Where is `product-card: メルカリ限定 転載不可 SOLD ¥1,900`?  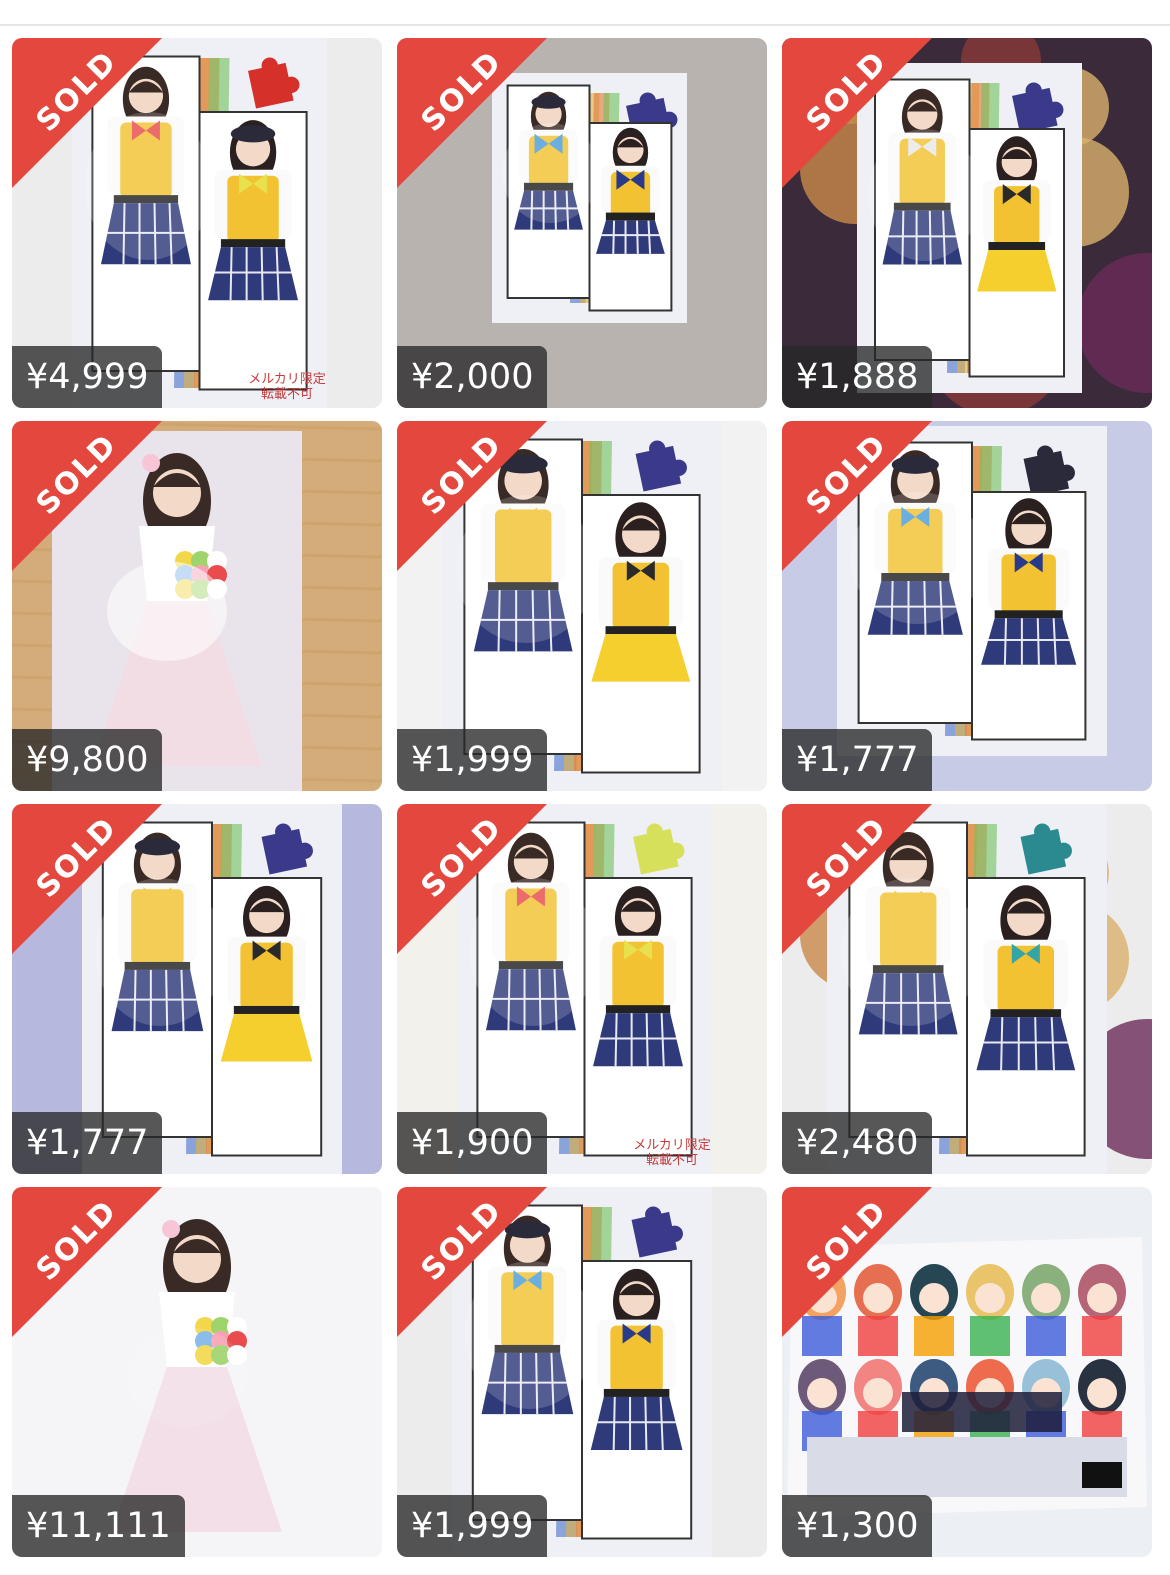 product-card: メルカリ限定 転載不可 SOLD ¥1,900 is located at coordinates (582, 989).